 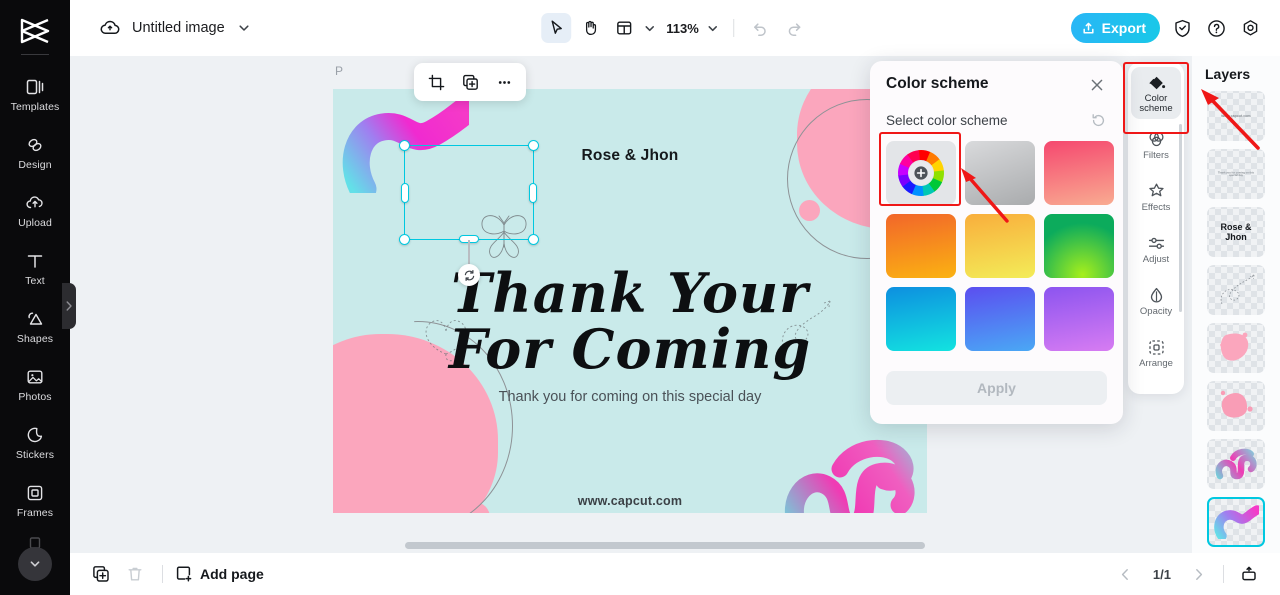 What do you see at coordinates (630, 349) in the screenshot?
I see `canvas-headline-line-2: For Coming` at bounding box center [630, 349].